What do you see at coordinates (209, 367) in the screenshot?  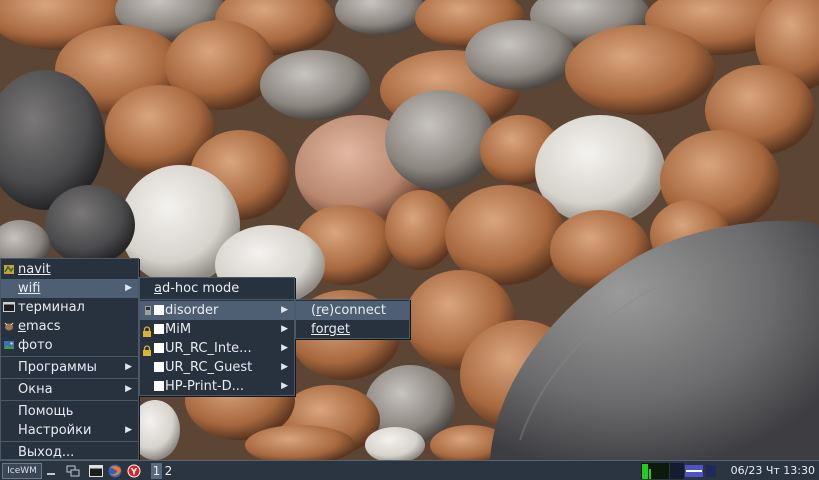 I see `network-label: UR_RC_Guest` at bounding box center [209, 367].